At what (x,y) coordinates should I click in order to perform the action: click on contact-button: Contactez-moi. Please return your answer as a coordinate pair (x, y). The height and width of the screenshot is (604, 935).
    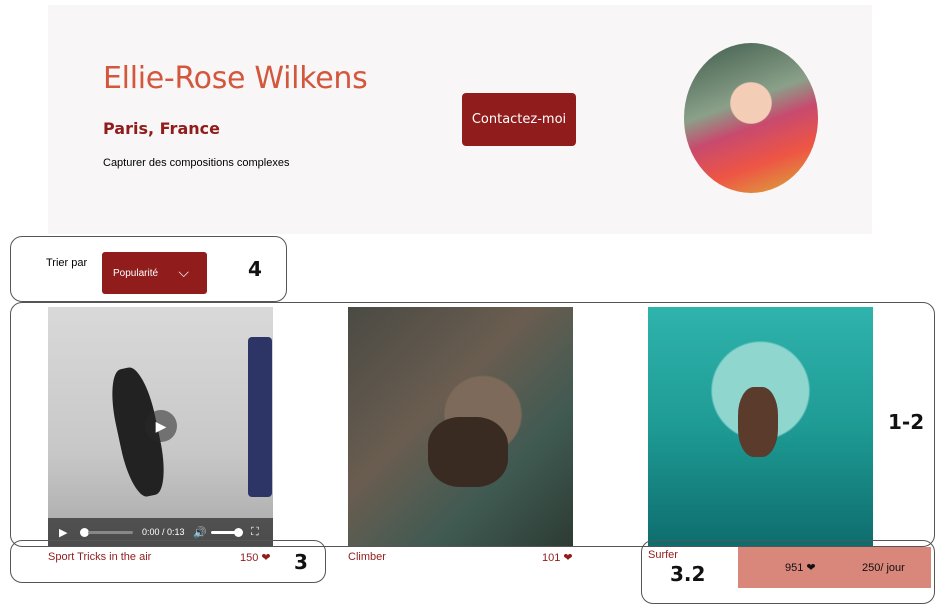
    Looking at the image, I should click on (519, 119).